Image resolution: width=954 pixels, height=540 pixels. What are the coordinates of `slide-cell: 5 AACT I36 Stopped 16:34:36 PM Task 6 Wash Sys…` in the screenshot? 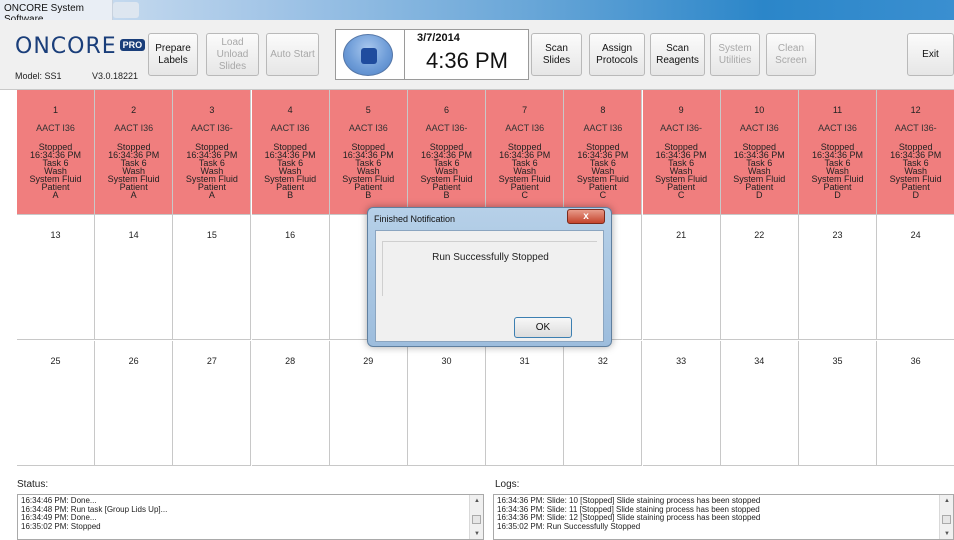 It's located at (368, 152).